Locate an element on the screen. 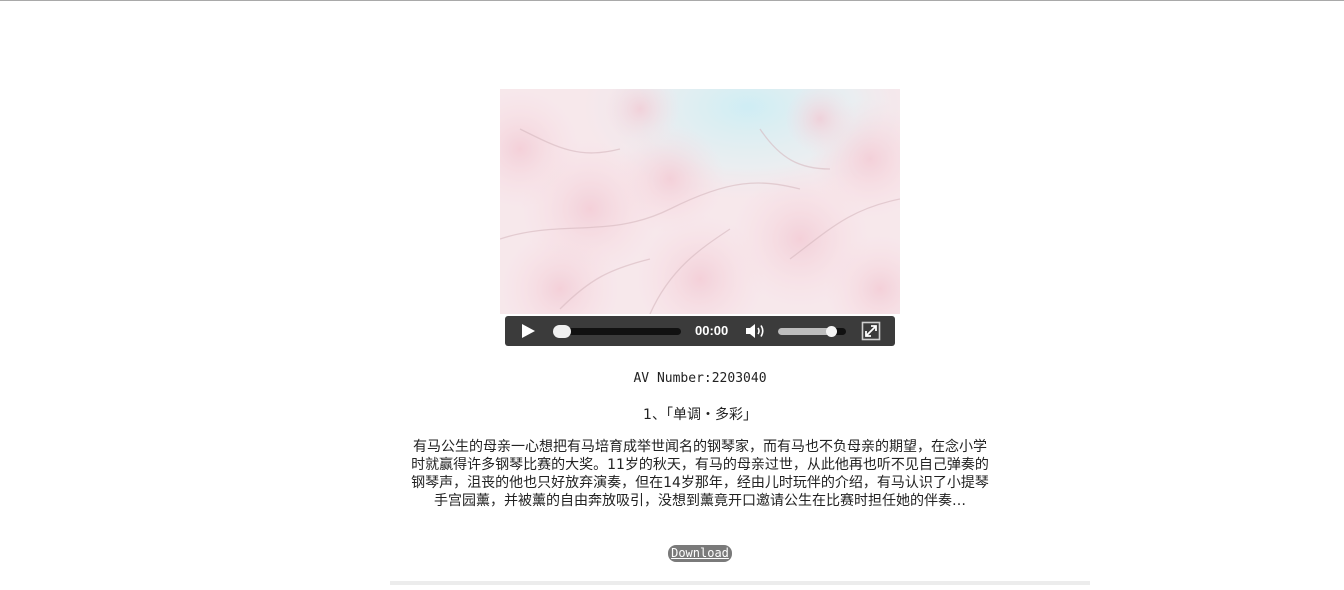  cherry-blossom-image is located at coordinates (700, 201).